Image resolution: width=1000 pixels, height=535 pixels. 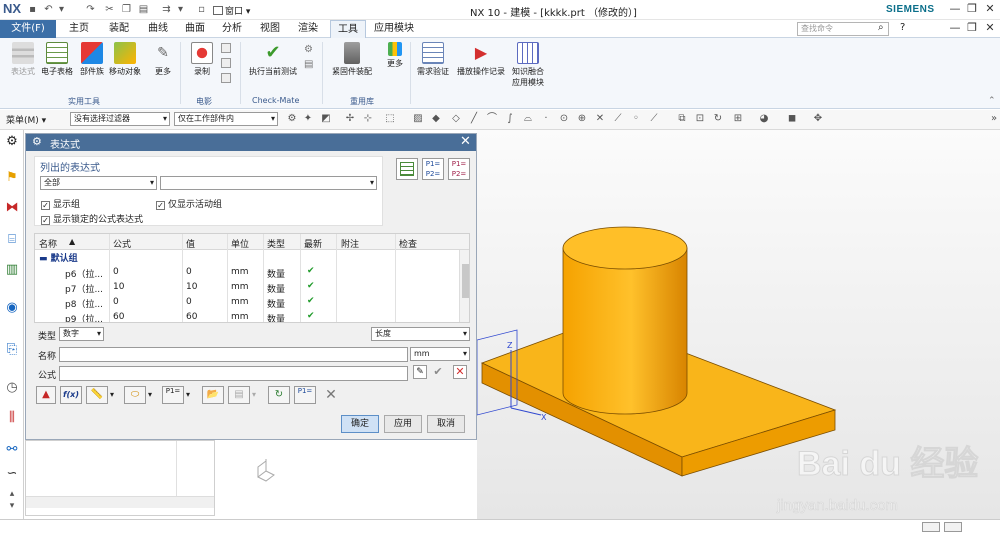 What do you see at coordinates (143, 9) in the screenshot?
I see `paste-icon: ▤` at bounding box center [143, 9].